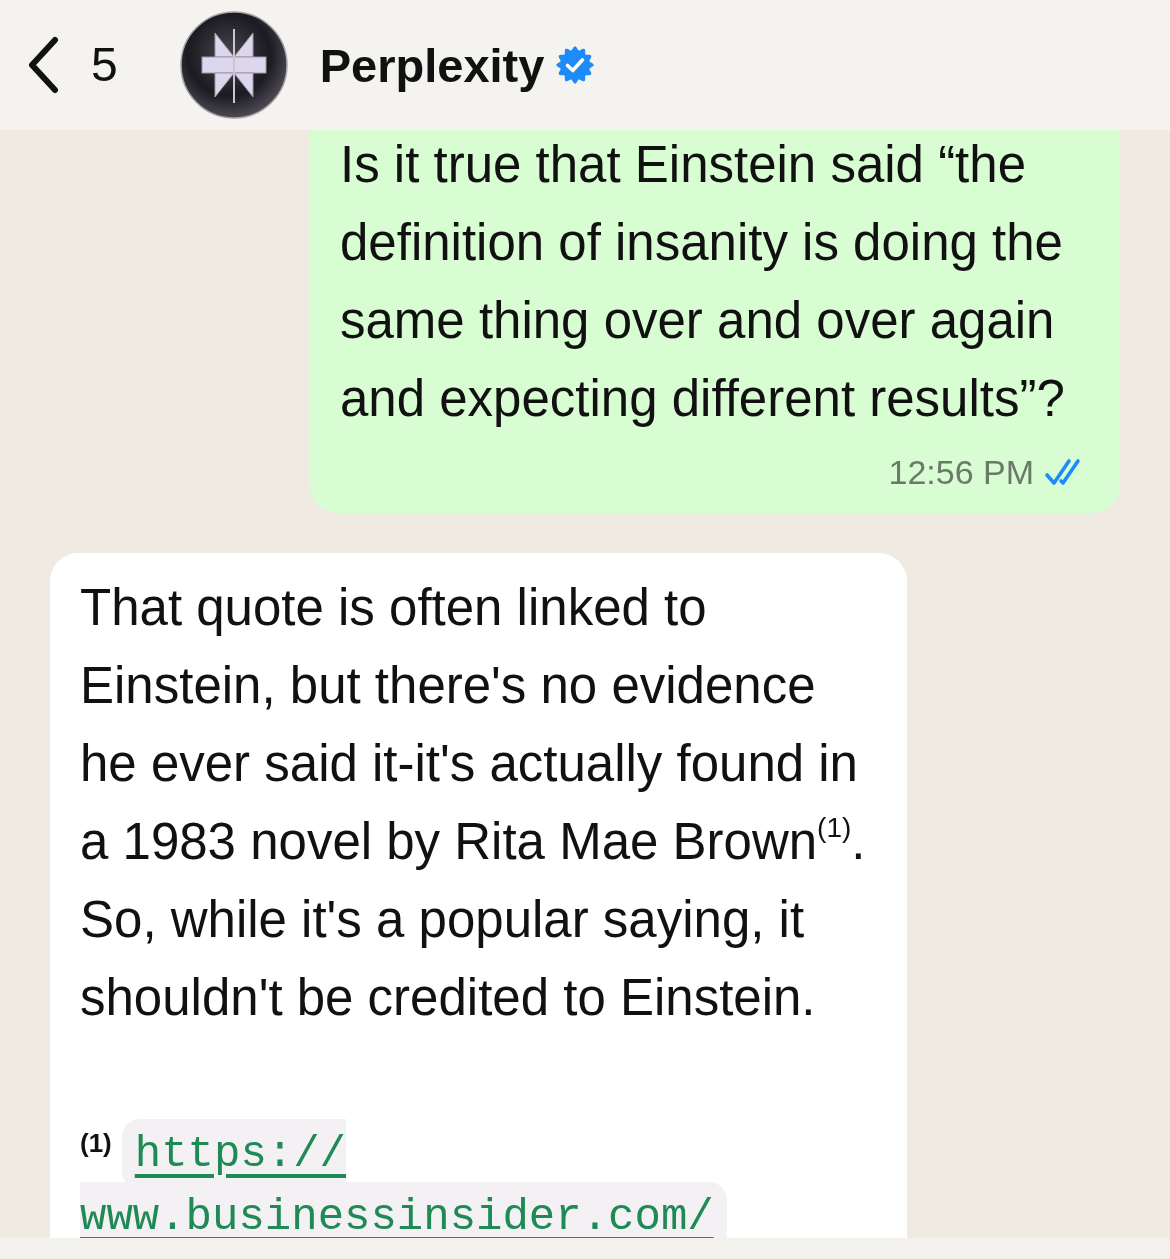  I want to click on chevron-left-icon, so click(43, 65).